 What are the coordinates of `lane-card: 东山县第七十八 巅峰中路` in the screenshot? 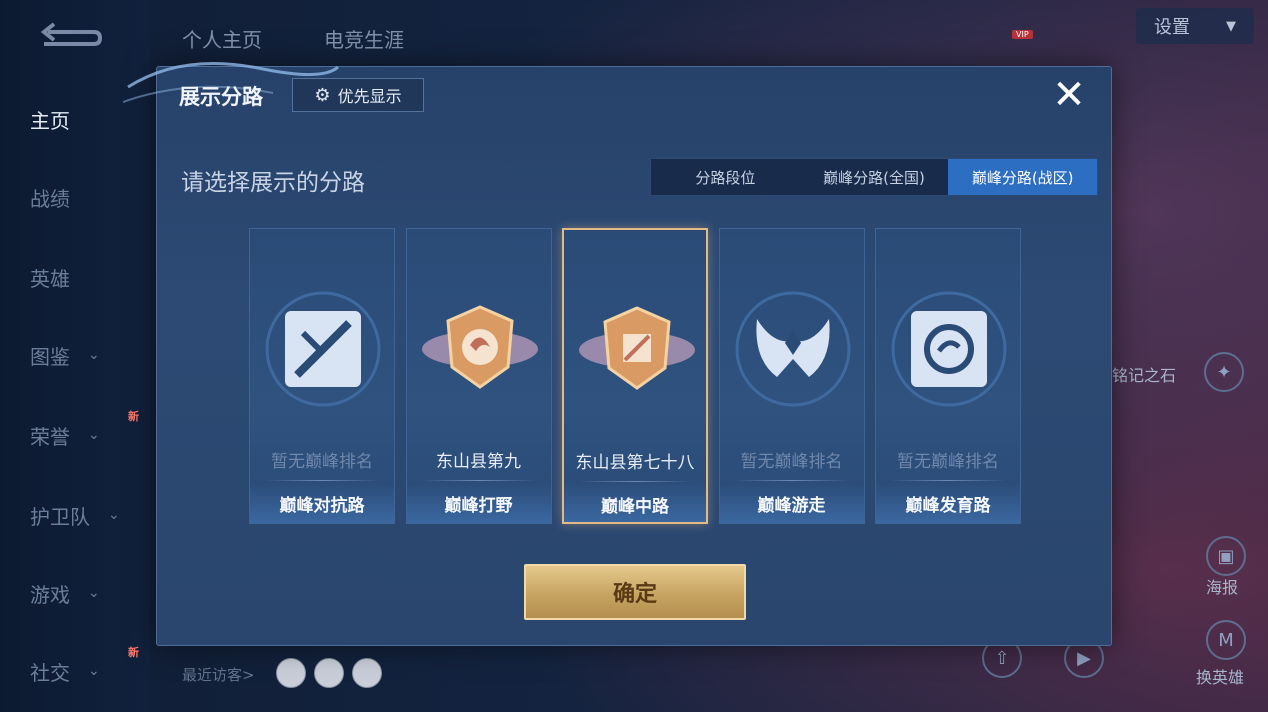 It's located at (635, 376).